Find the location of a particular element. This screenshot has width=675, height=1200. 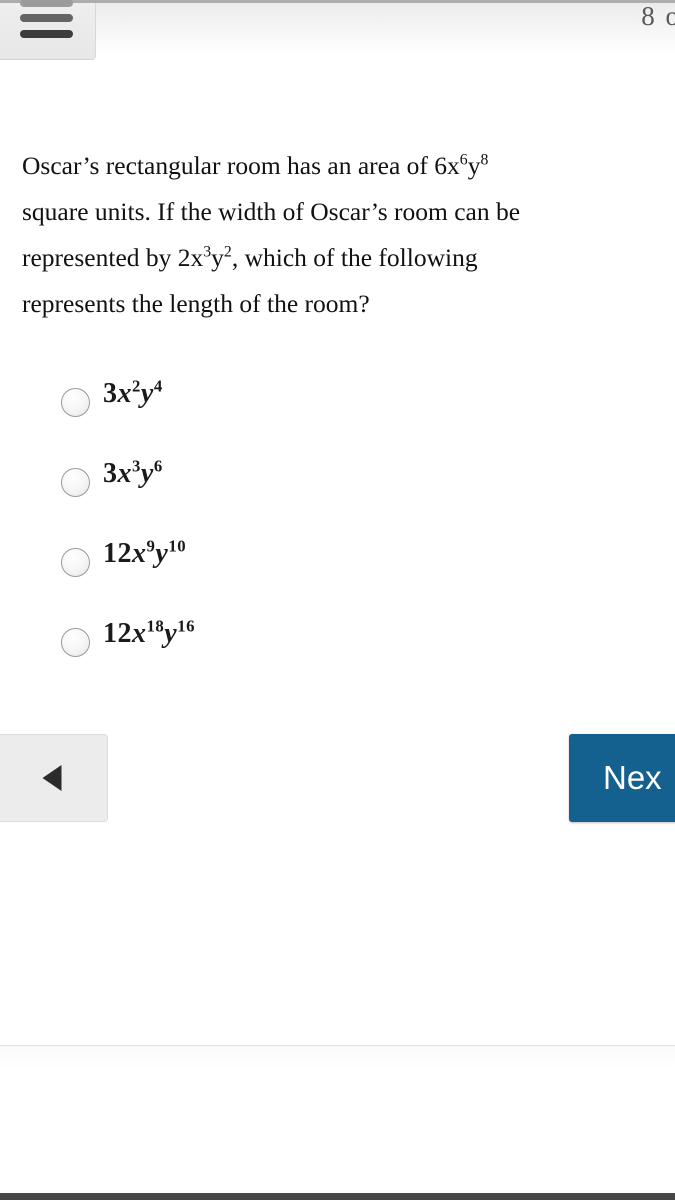

question-line-3-post: , which of the following is located at coordinates (354, 257).